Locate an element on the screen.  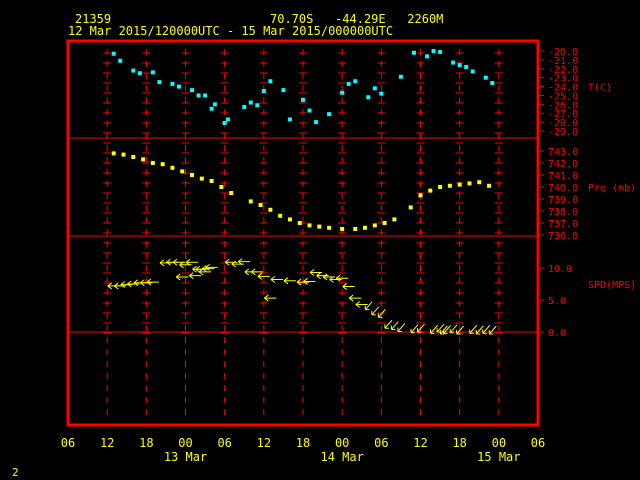
date-label: 13 Mar is located at coordinates (185, 457).